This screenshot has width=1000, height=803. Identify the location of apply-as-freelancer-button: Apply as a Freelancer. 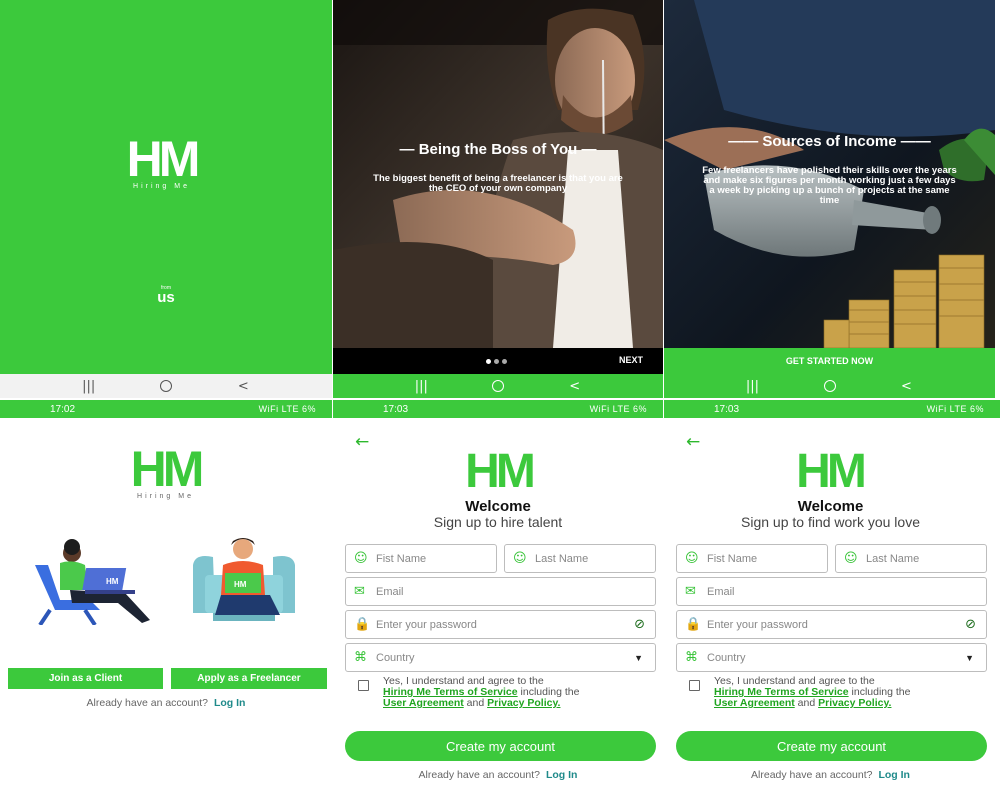
(249, 678).